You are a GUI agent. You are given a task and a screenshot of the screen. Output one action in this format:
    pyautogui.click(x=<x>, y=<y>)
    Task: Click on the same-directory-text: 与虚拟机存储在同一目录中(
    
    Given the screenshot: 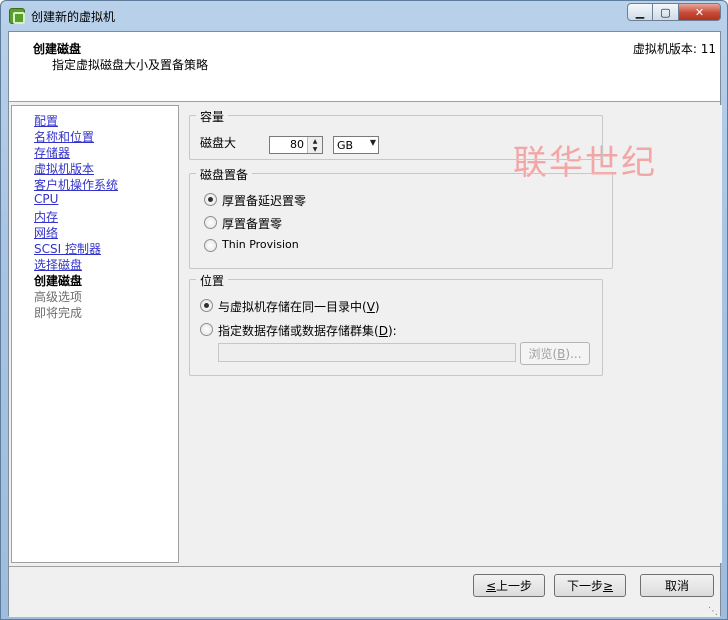 What is the action you would take?
    pyautogui.click(x=292, y=307)
    